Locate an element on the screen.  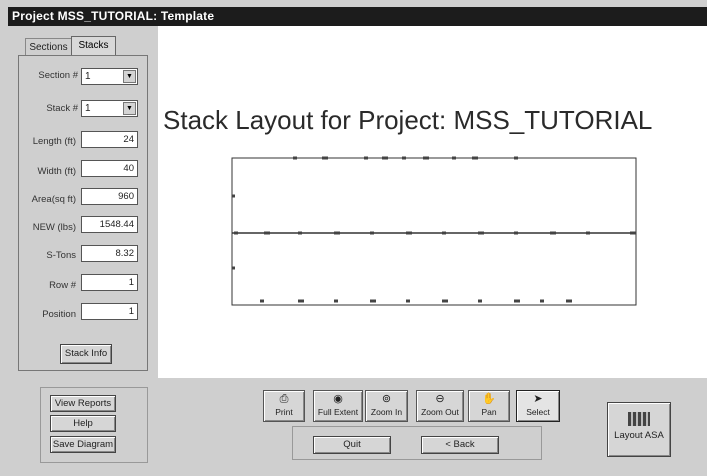
hand-icon: ✋ is located at coordinates (489, 399).